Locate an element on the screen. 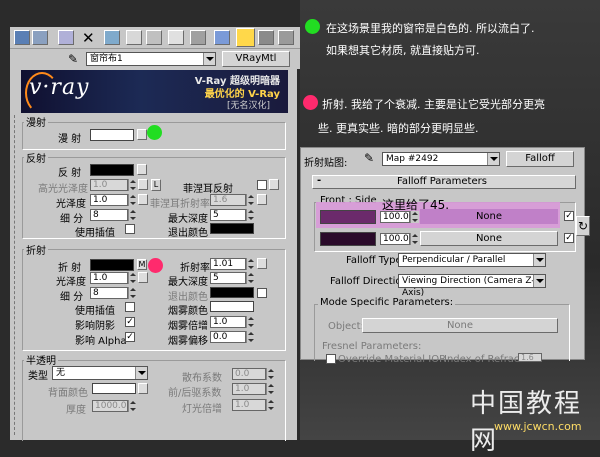 The width and height of the screenshot is (600, 457). light-mult-field: 1.0 is located at coordinates (249, 405).